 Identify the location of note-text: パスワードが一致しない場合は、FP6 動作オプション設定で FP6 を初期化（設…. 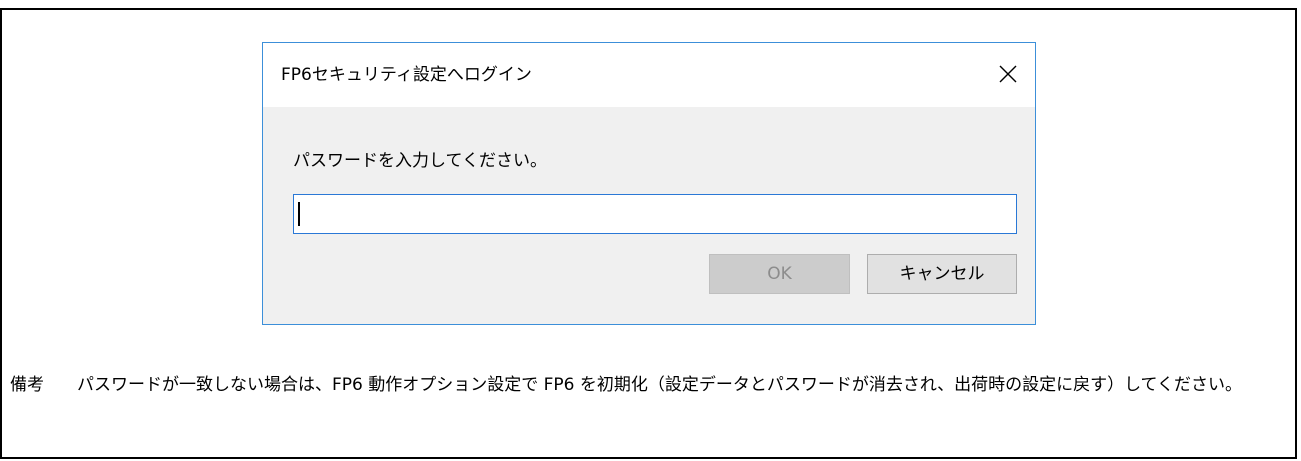
(660, 385).